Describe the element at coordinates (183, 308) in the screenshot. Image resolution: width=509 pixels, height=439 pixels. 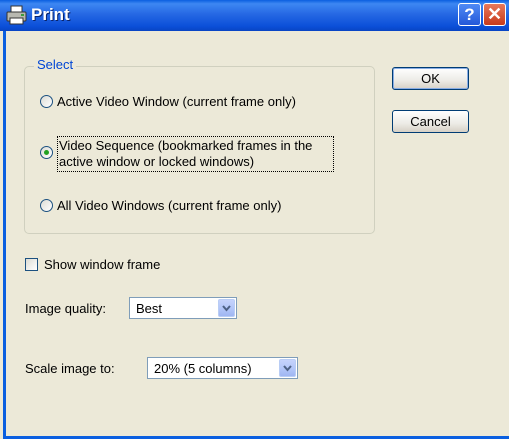
I see `image-quality-select: Best` at that location.